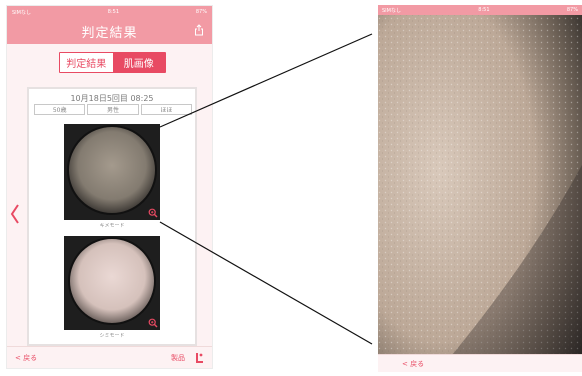 This screenshot has height=376, width=582. I want to click on share-icon, so click(199, 30).